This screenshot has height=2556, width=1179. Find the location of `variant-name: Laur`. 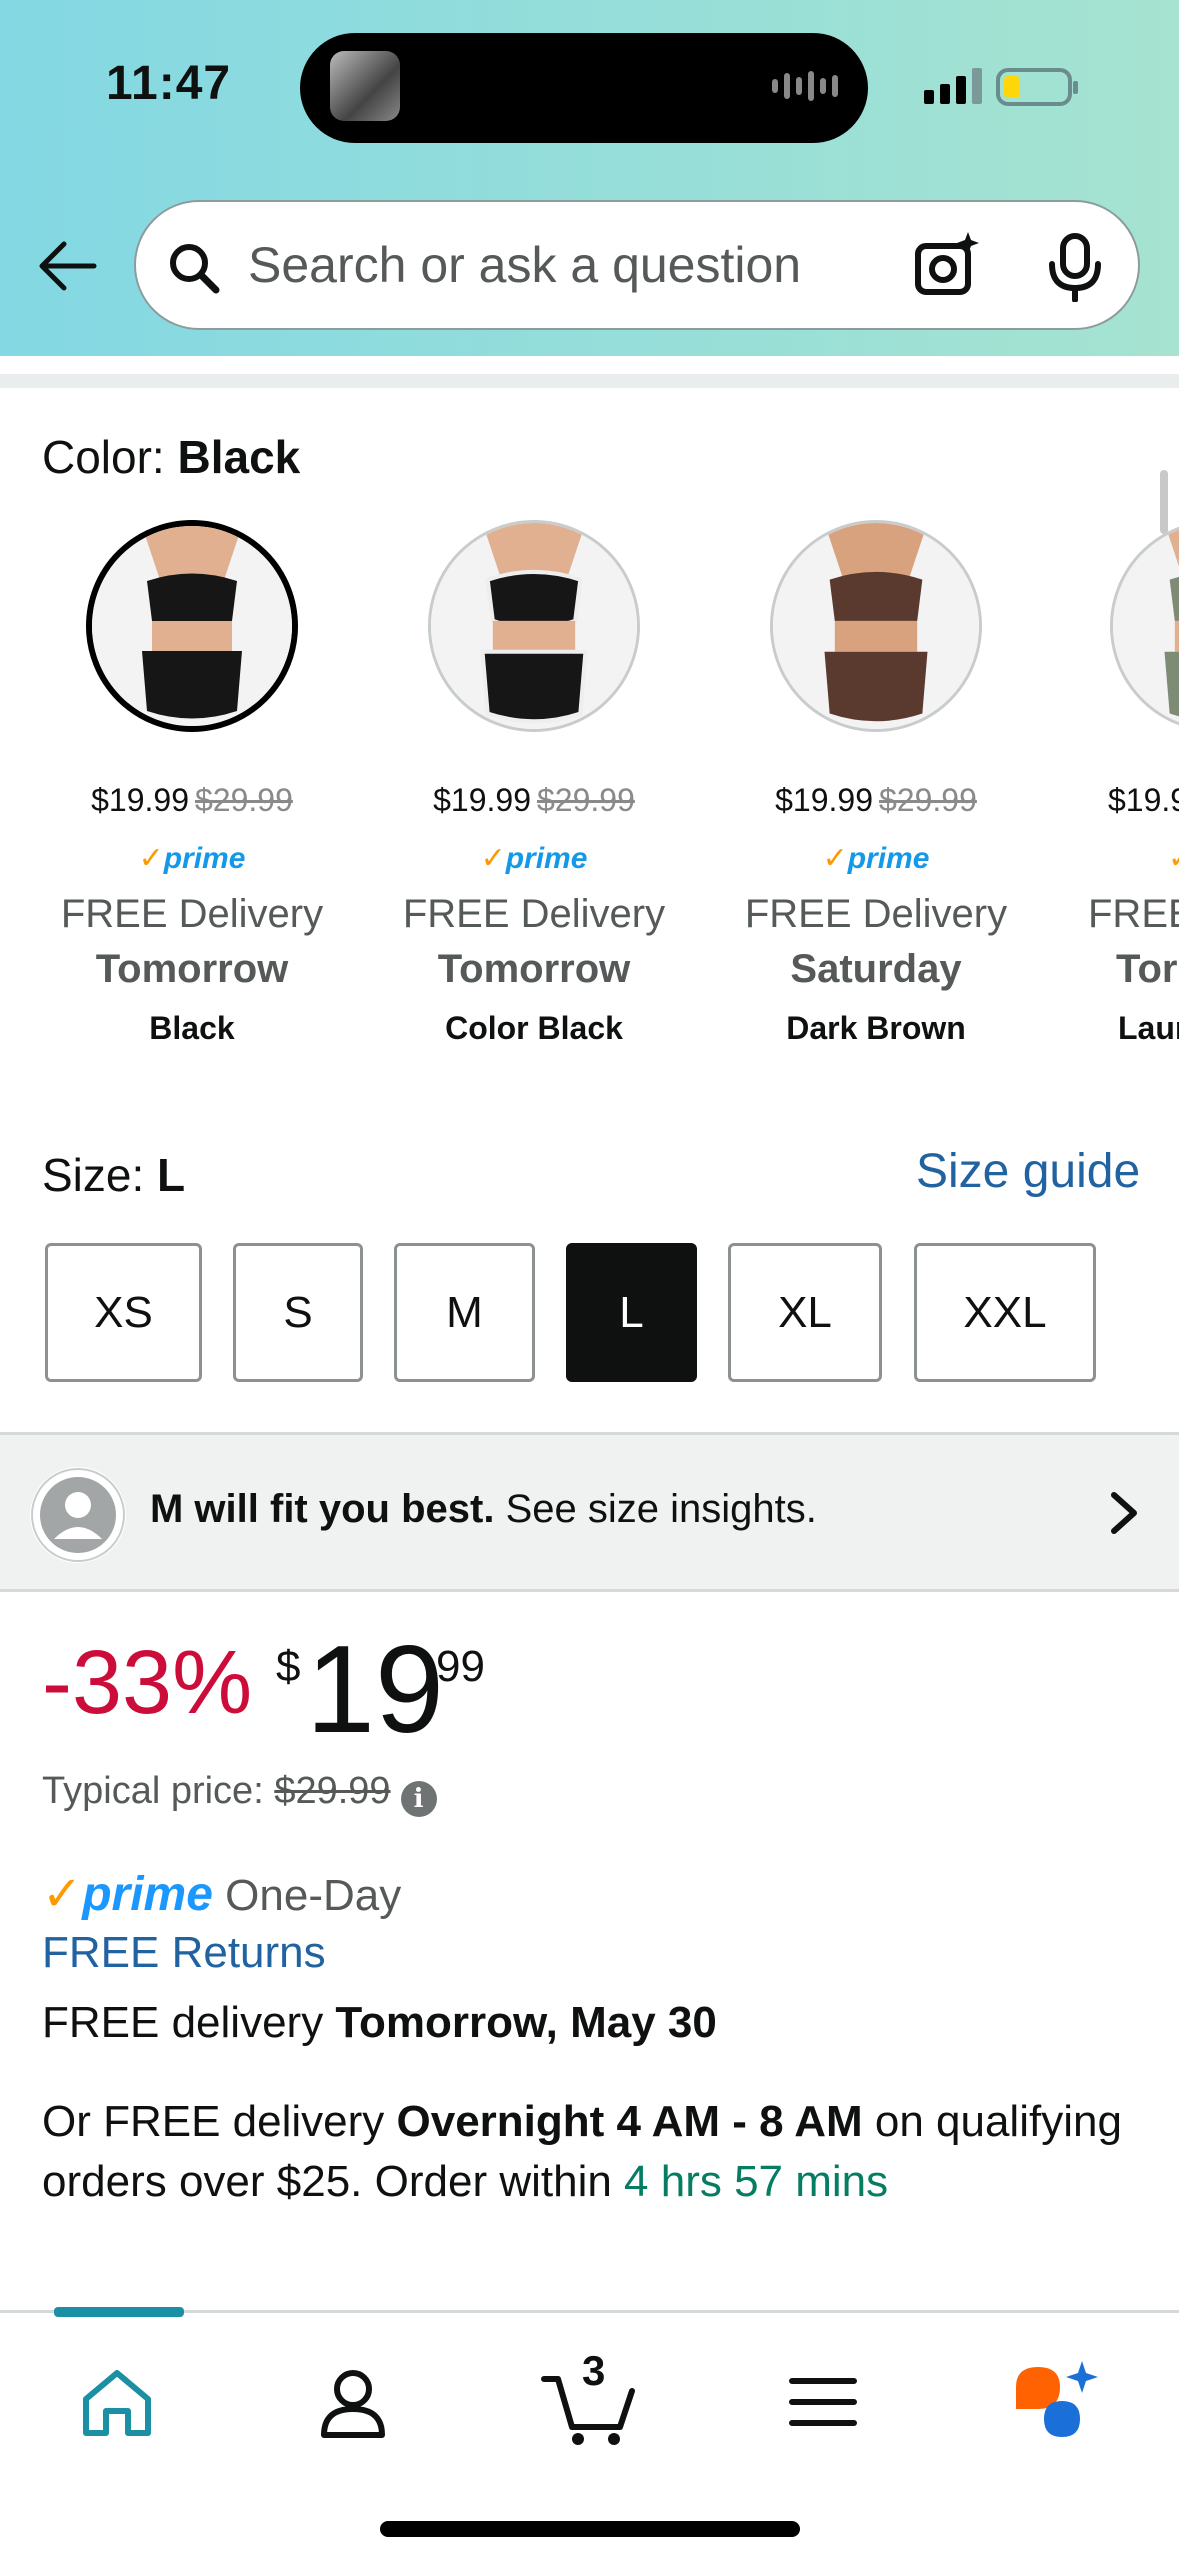

variant-name: Laur is located at coordinates (1148, 1028).